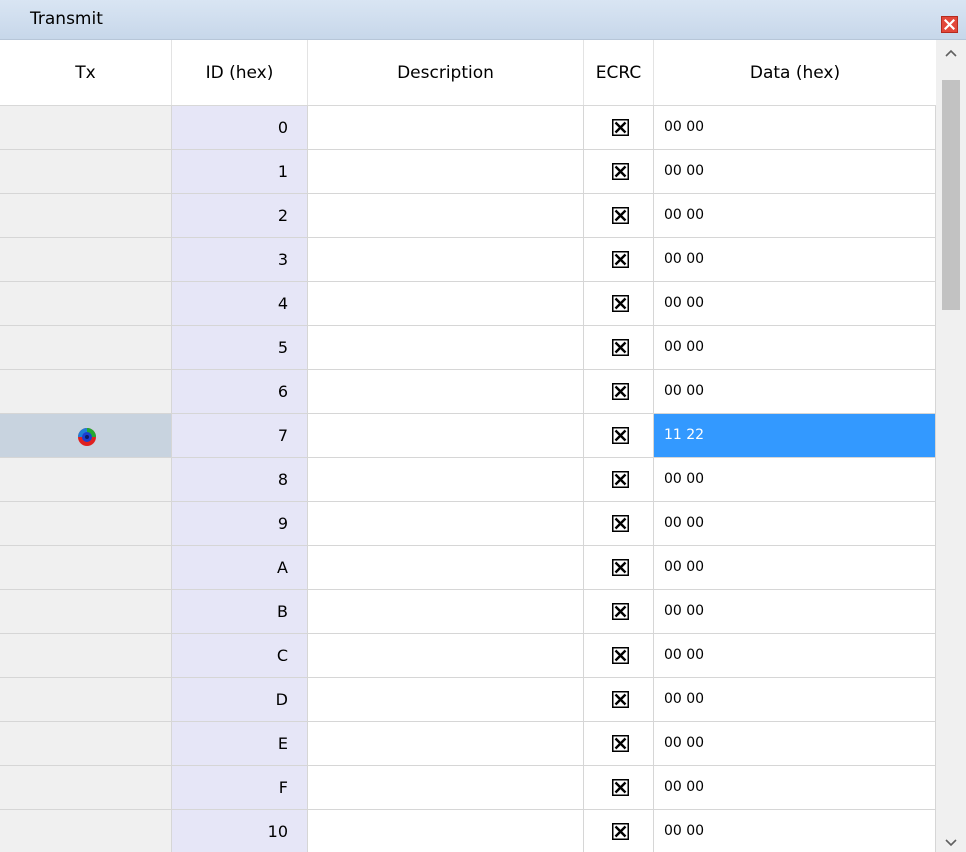  What do you see at coordinates (468, 216) in the screenshot?
I see `table-row: 2 00 00` at bounding box center [468, 216].